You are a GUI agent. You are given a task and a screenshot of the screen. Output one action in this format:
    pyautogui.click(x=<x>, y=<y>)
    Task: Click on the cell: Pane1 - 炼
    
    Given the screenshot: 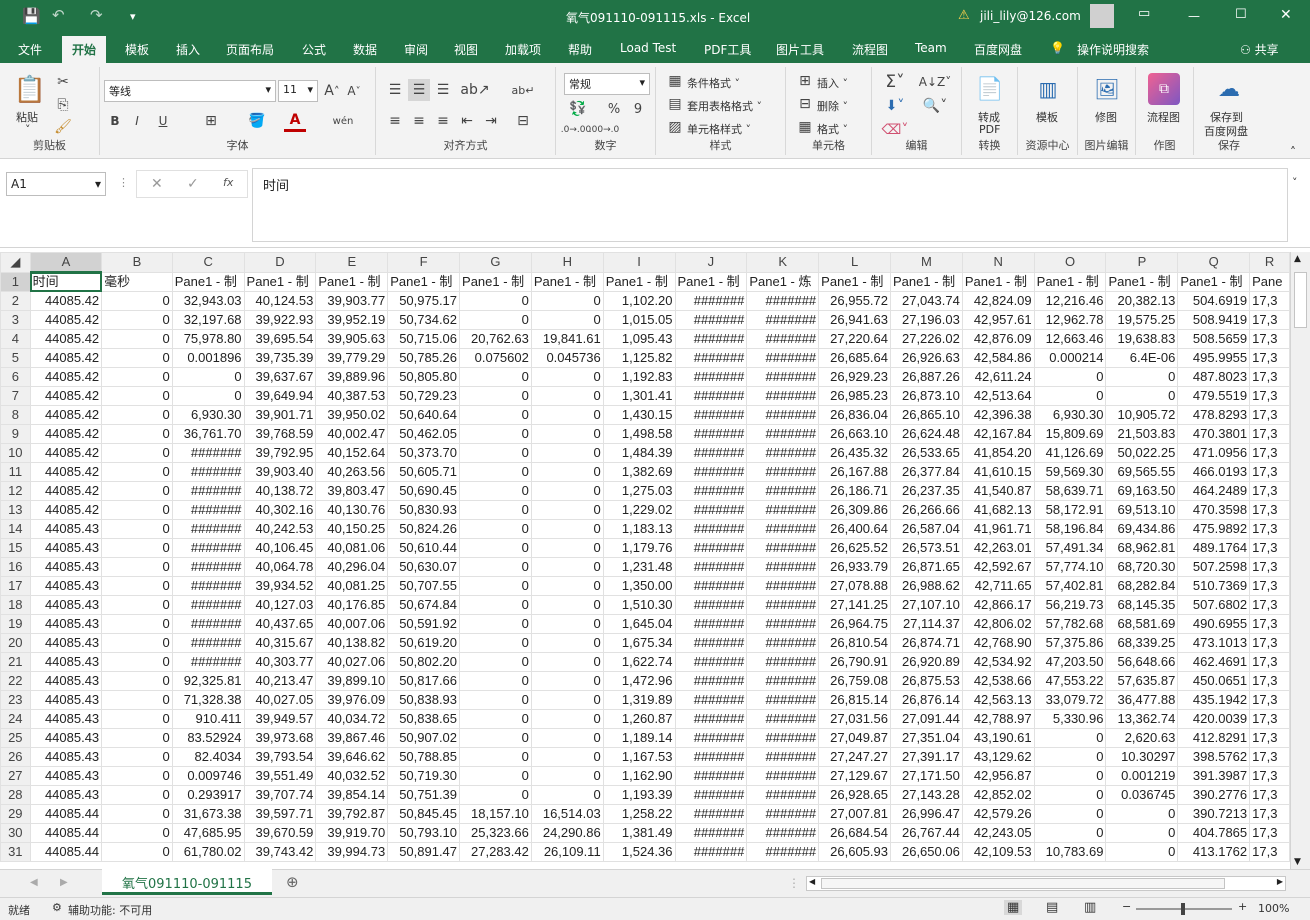 What is the action you would take?
    pyautogui.click(x=783, y=281)
    